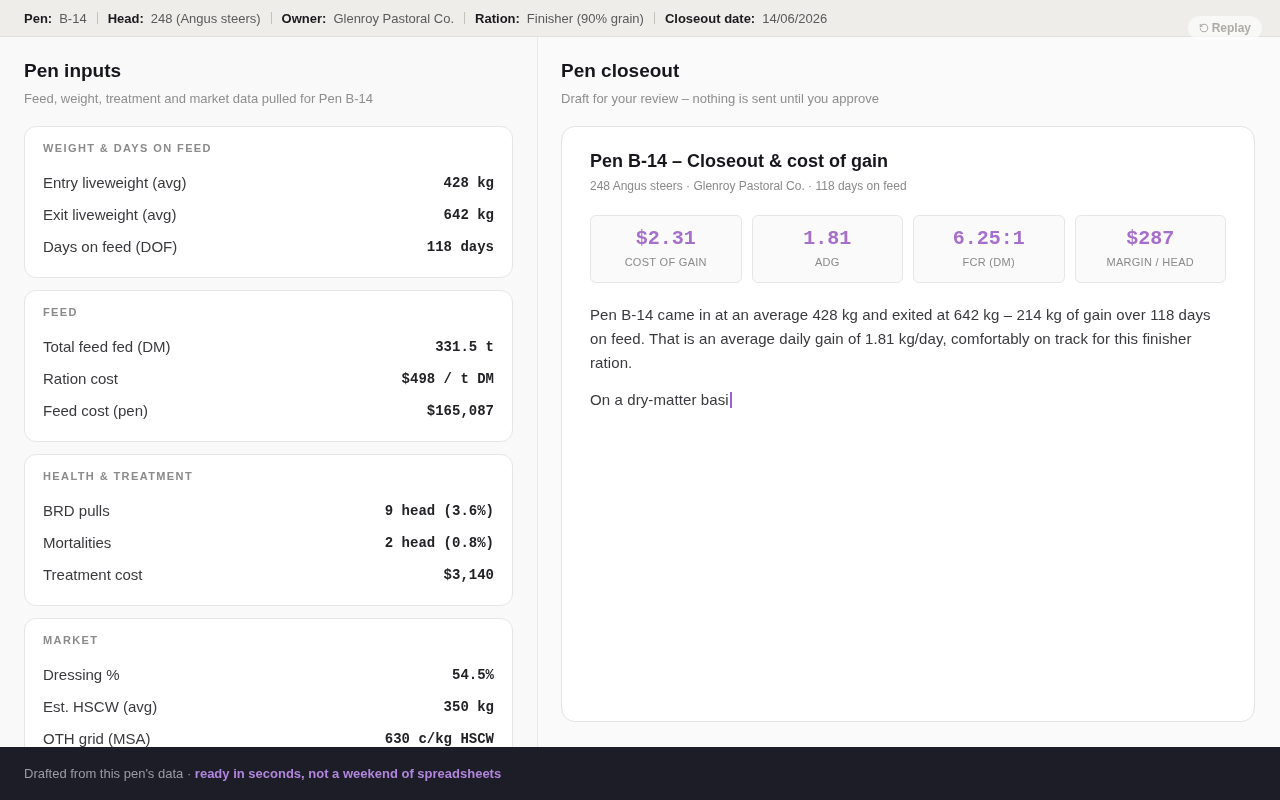  I want to click on row-label: Feed cost (pen), so click(96, 411).